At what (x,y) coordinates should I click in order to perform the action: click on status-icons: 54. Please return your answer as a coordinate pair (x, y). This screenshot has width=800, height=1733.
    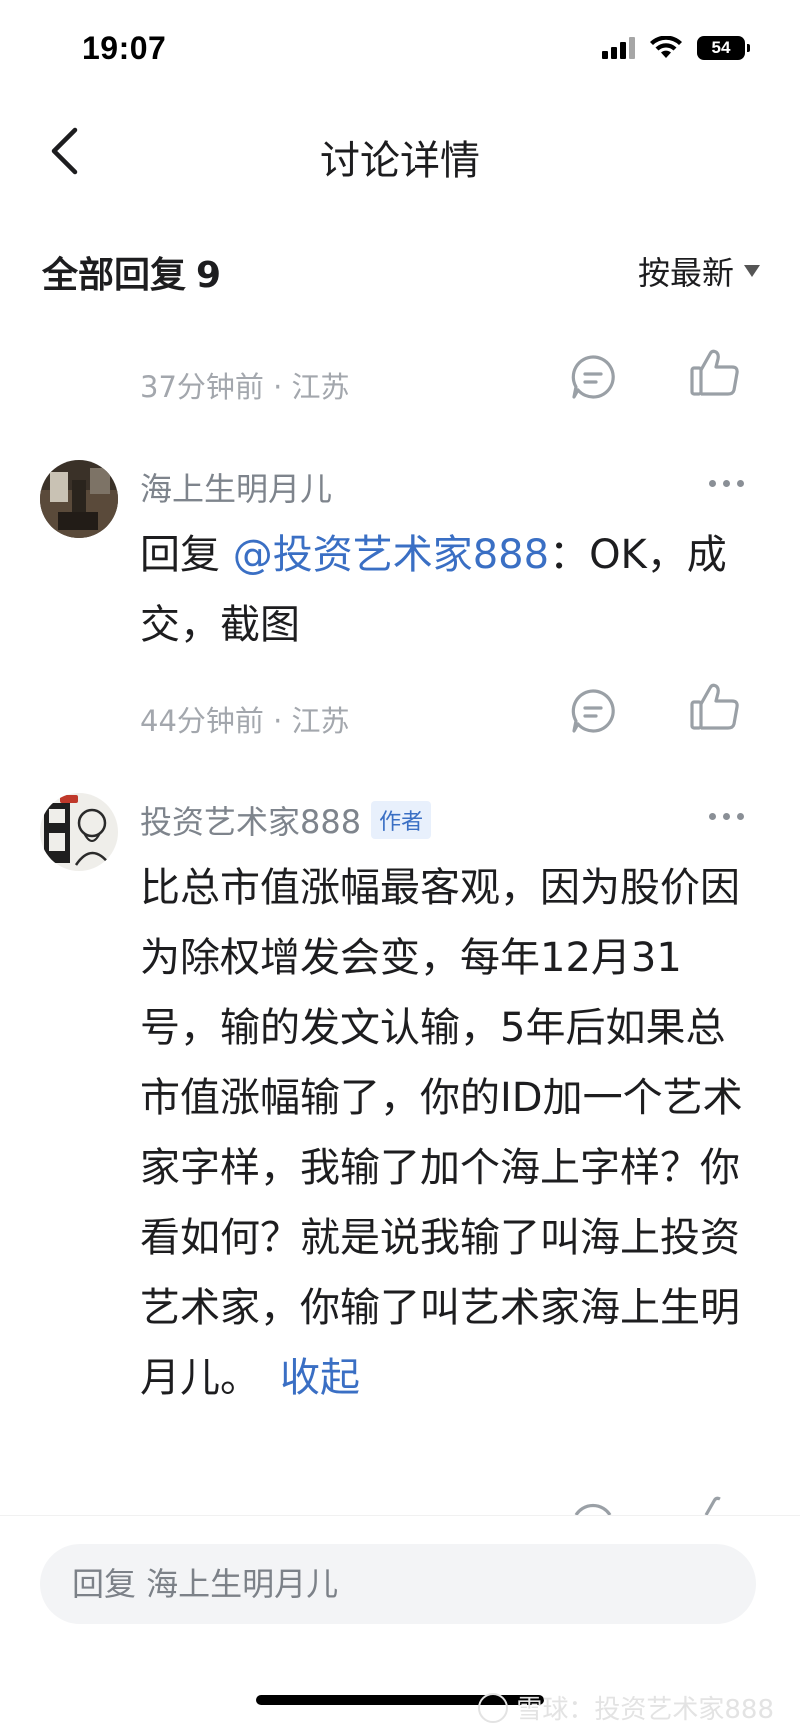
    Looking at the image, I should click on (676, 48).